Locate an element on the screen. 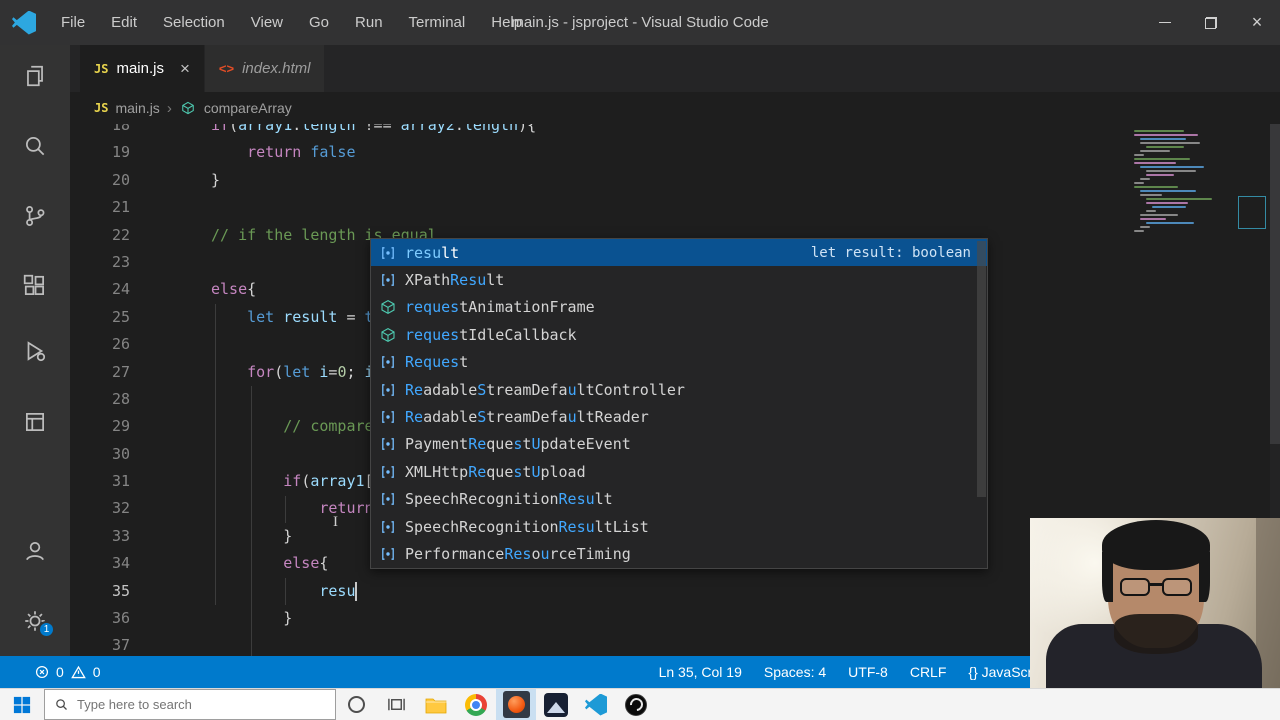 The width and height of the screenshot is (1280, 720). restore-icon is located at coordinates (1211, 22).